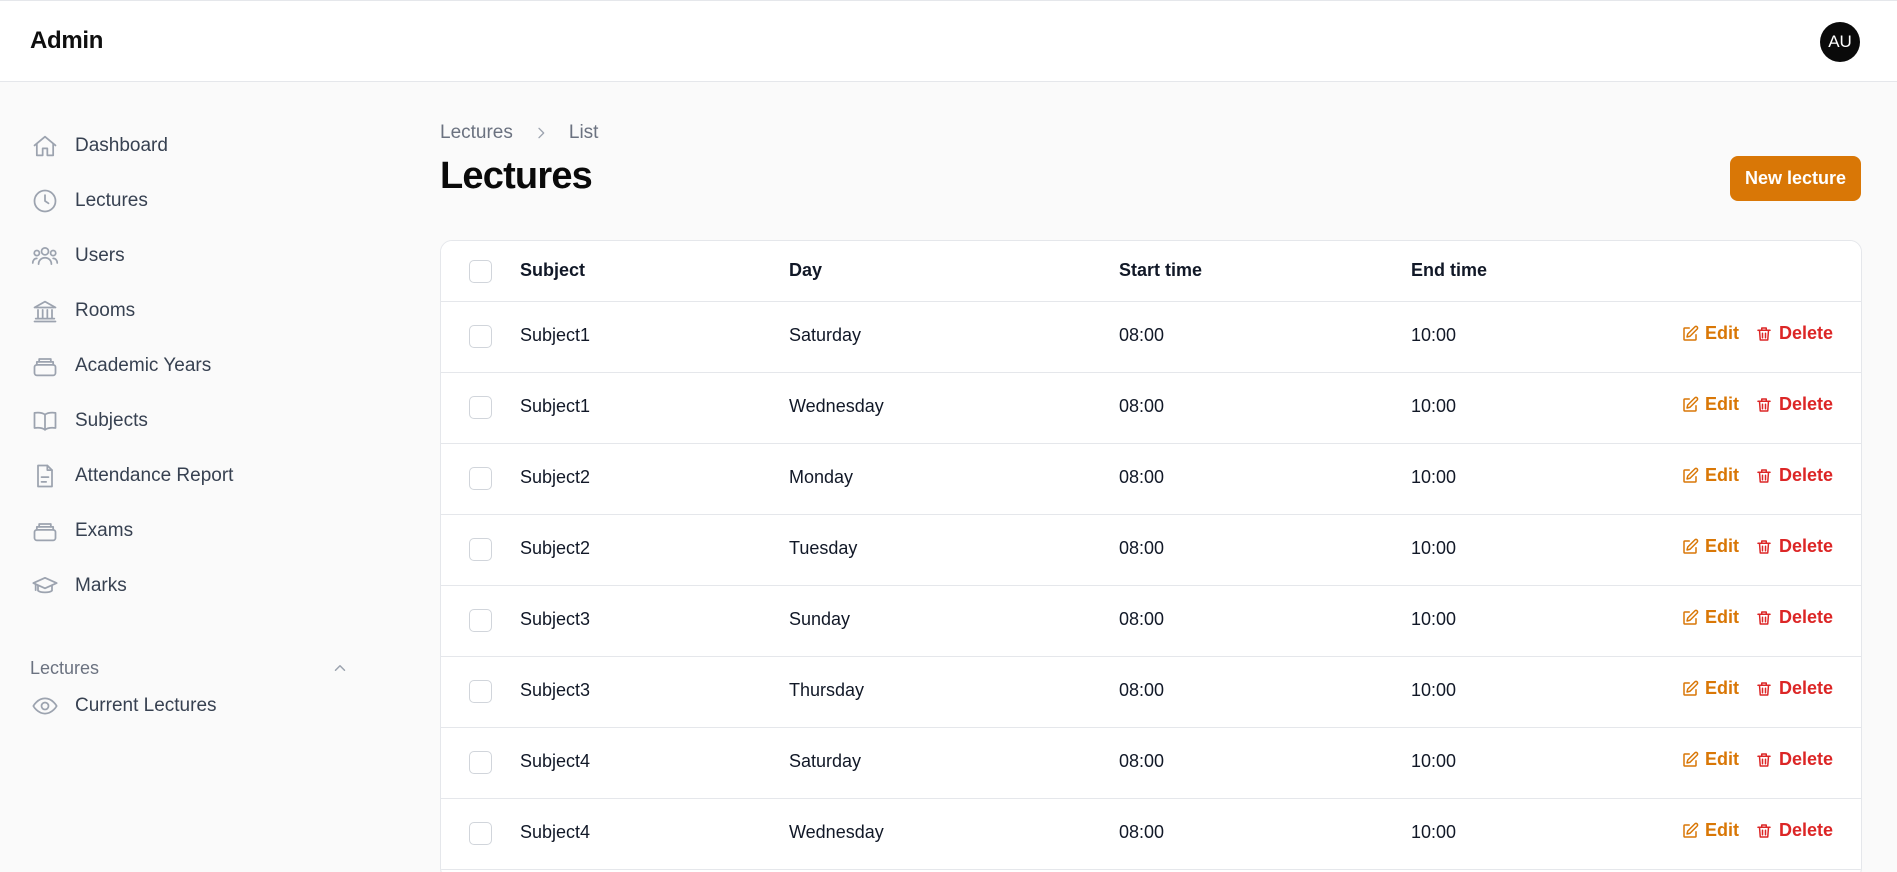 The height and width of the screenshot is (872, 1897). What do you see at coordinates (480, 271) in the screenshot?
I see `select-all-checkbox` at bounding box center [480, 271].